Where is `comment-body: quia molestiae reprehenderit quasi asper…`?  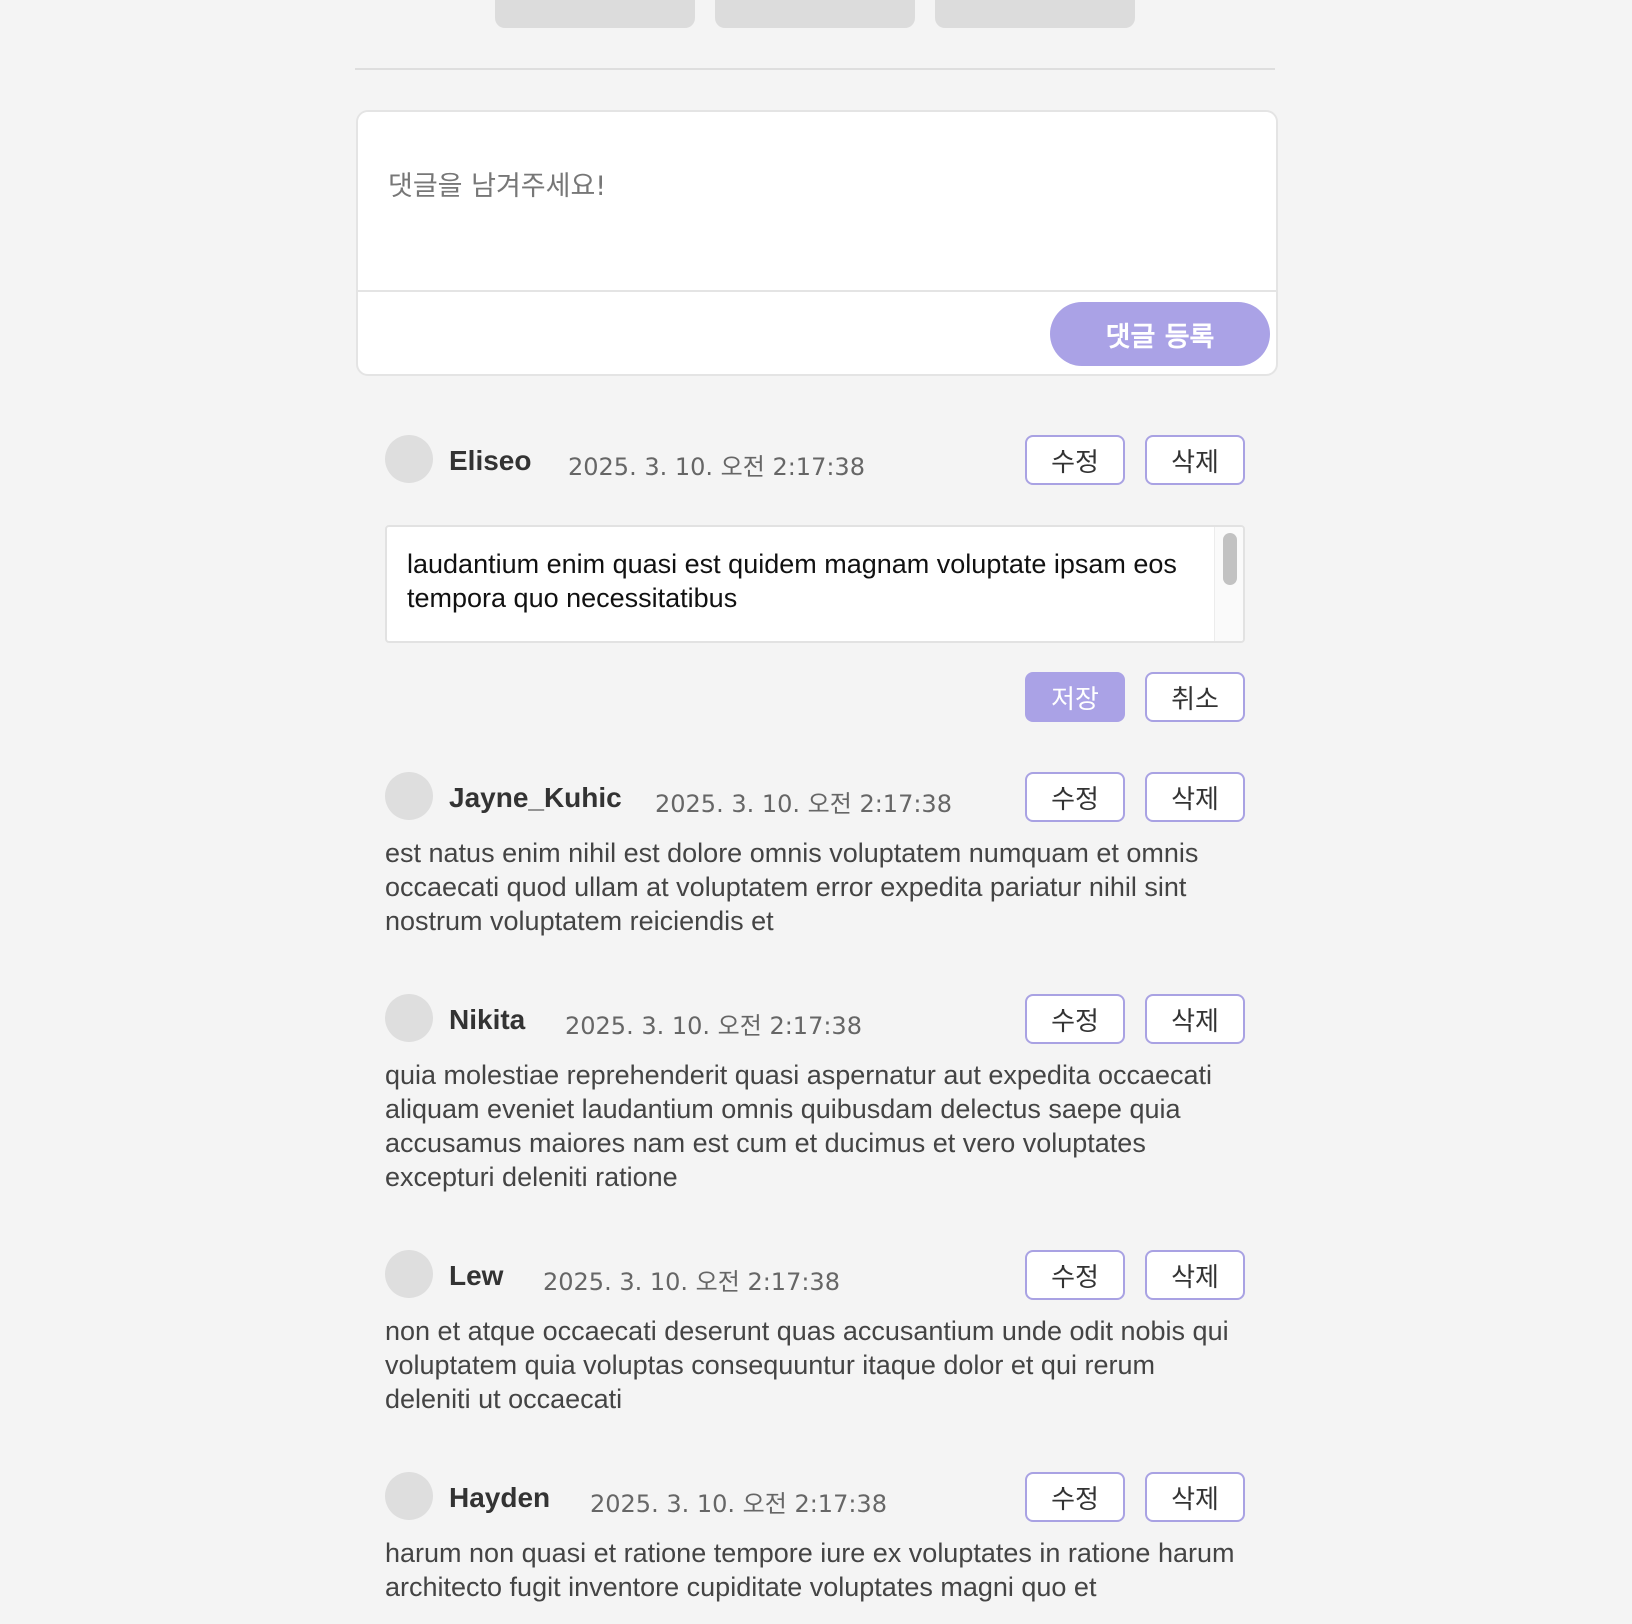
comment-body: quia molestiae reprehenderit quasi asper… is located at coordinates (799, 1126).